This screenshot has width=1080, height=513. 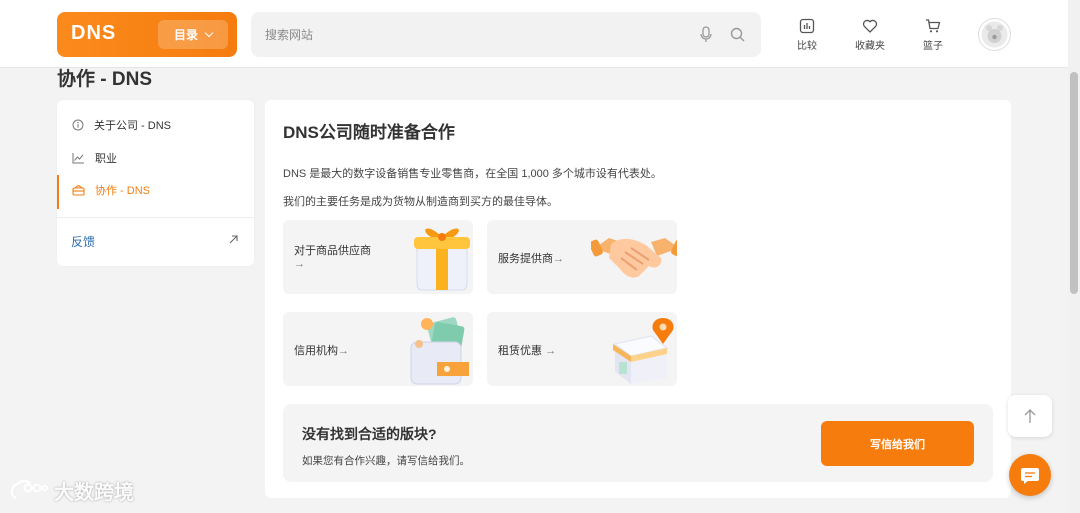 What do you see at coordinates (386, 461) in the screenshot?
I see `cta-subtitle: 如果您有合作兴趣，请写信给我们。` at bounding box center [386, 461].